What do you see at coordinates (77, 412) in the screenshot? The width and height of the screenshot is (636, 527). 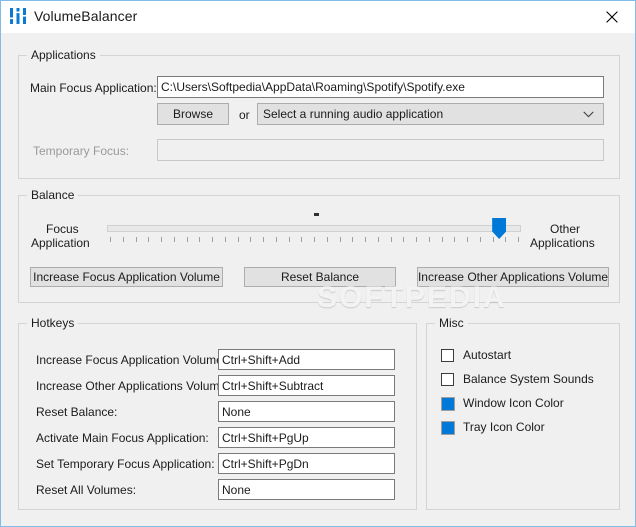 I see `hotkey-reset-balance-label: Reset Balance:` at bounding box center [77, 412].